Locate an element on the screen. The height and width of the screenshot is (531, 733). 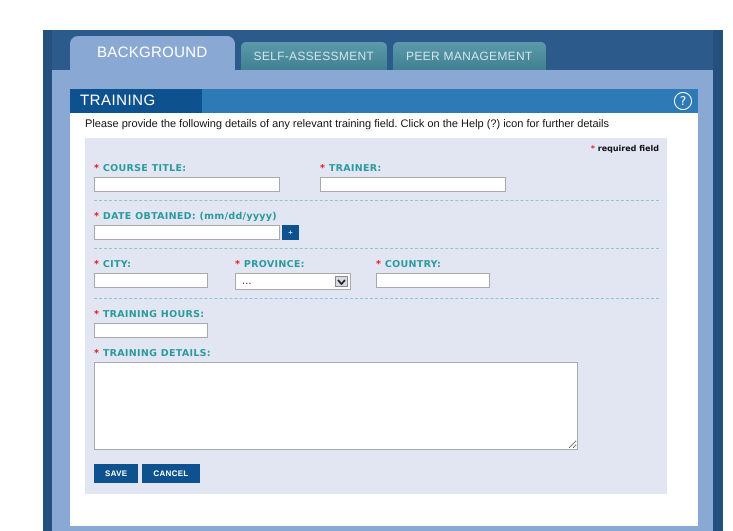
field-label: * DATE OBTAINED: (mm/dd/yyyy) is located at coordinates (186, 216).